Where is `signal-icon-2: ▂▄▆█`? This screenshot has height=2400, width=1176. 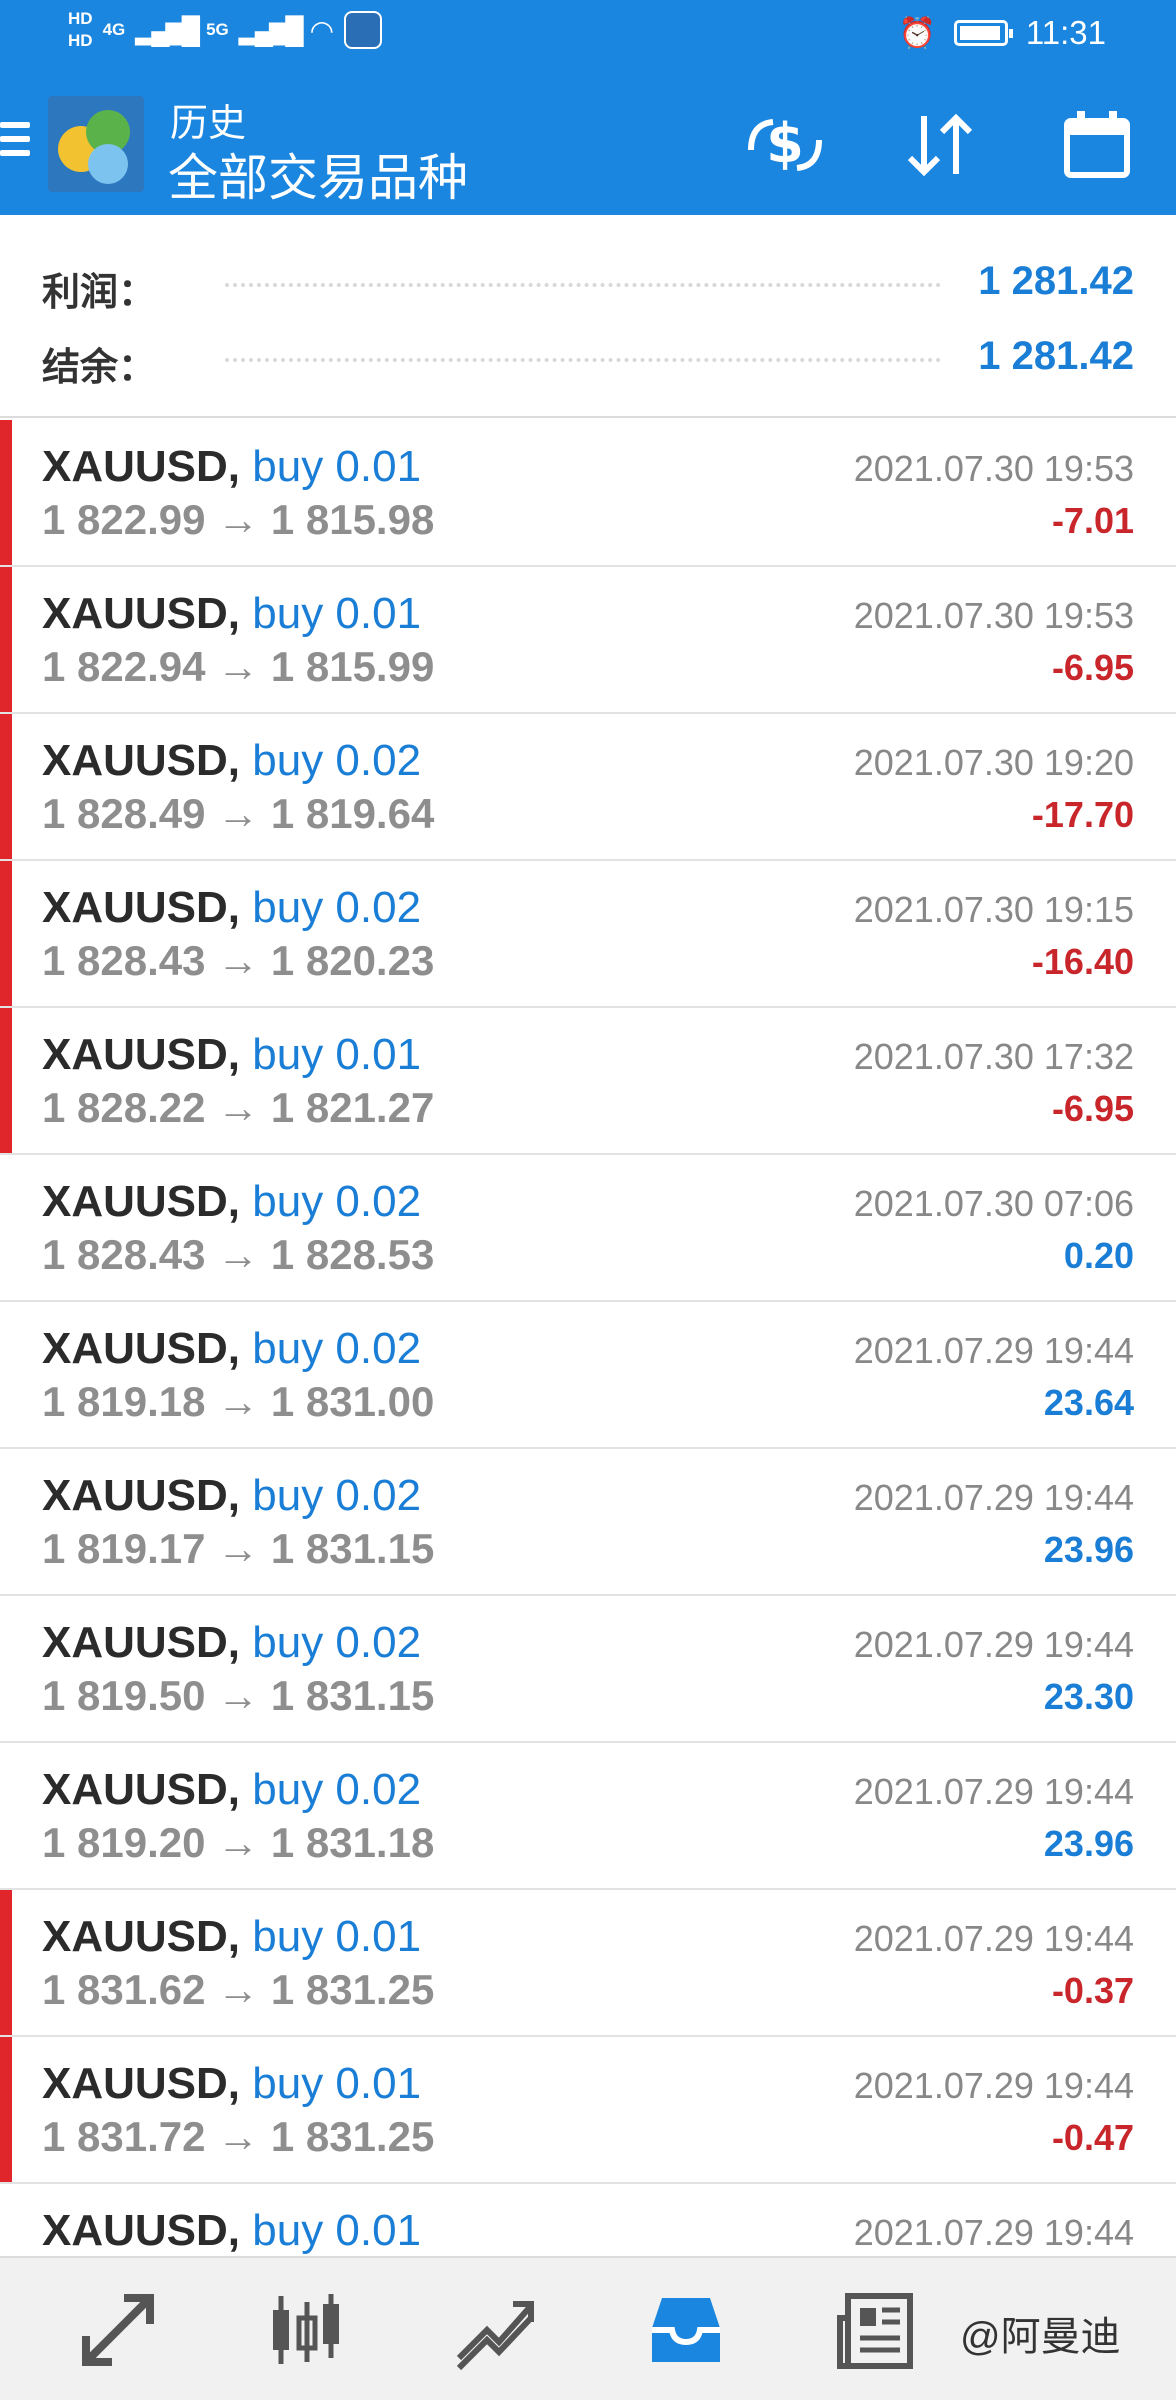 signal-icon-2: ▂▄▆█ is located at coordinates (271, 29).